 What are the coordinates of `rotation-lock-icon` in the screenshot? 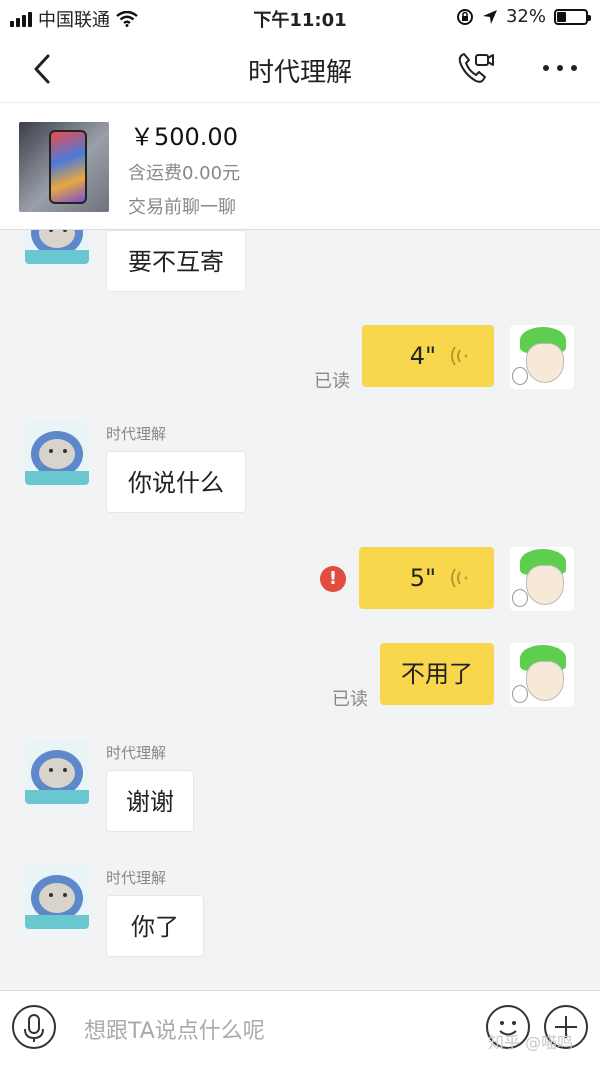 It's located at (464, 16).